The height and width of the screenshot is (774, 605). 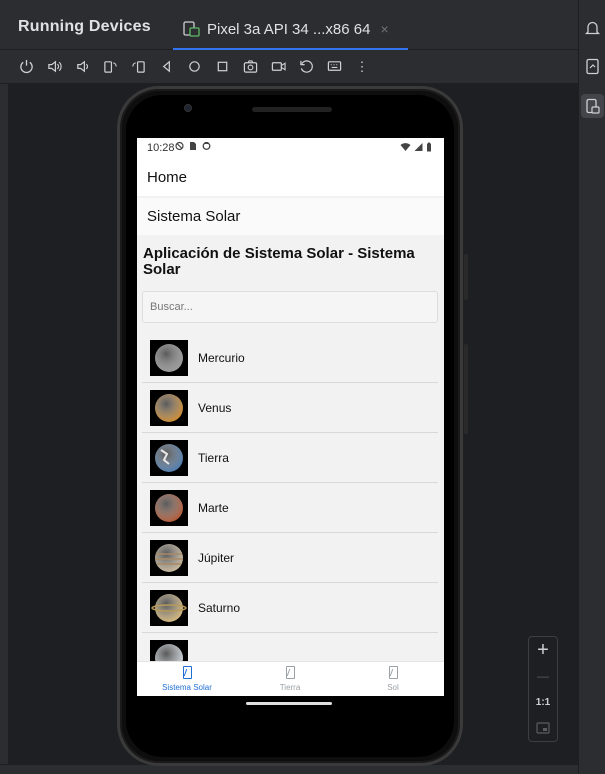 I want to click on search-input, so click(x=290, y=307).